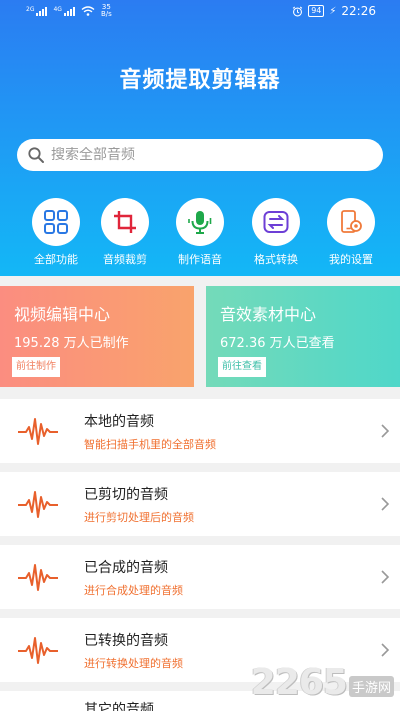  What do you see at coordinates (139, 517) in the screenshot?
I see `list-item-desc: 进行剪切处理后的音频` at bounding box center [139, 517].